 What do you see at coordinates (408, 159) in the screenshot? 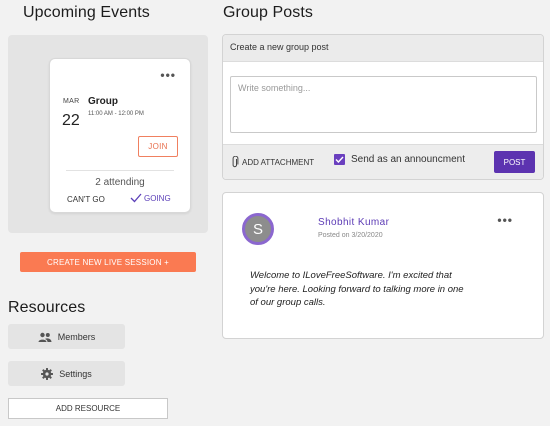
I see `announcement-label: Send as an announcment` at bounding box center [408, 159].